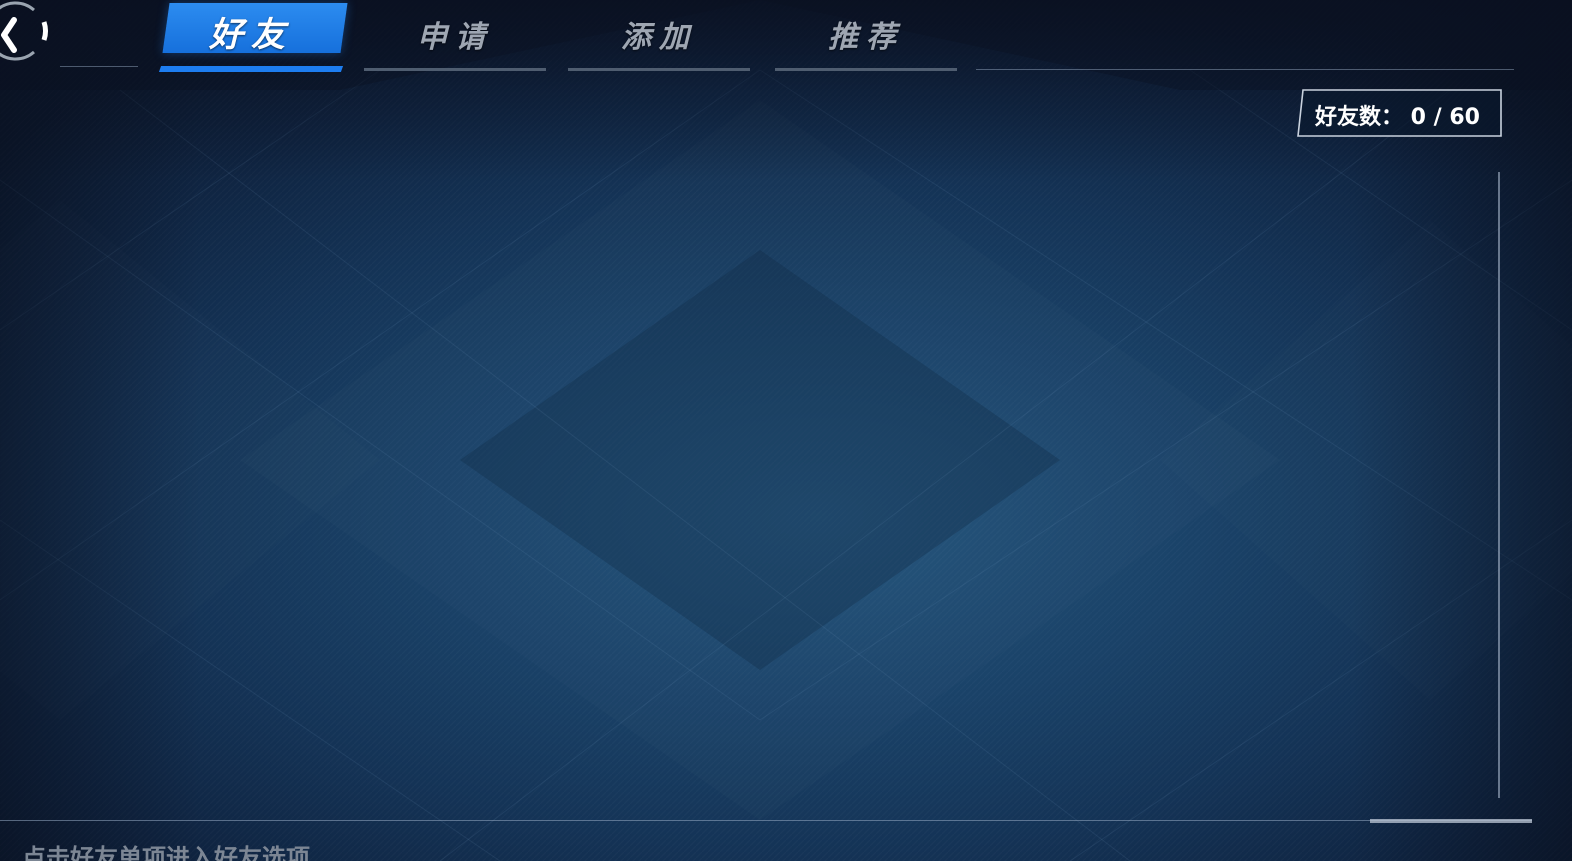 The image size is (1572, 861). I want to click on tab-add: 添加, so click(659, 36).